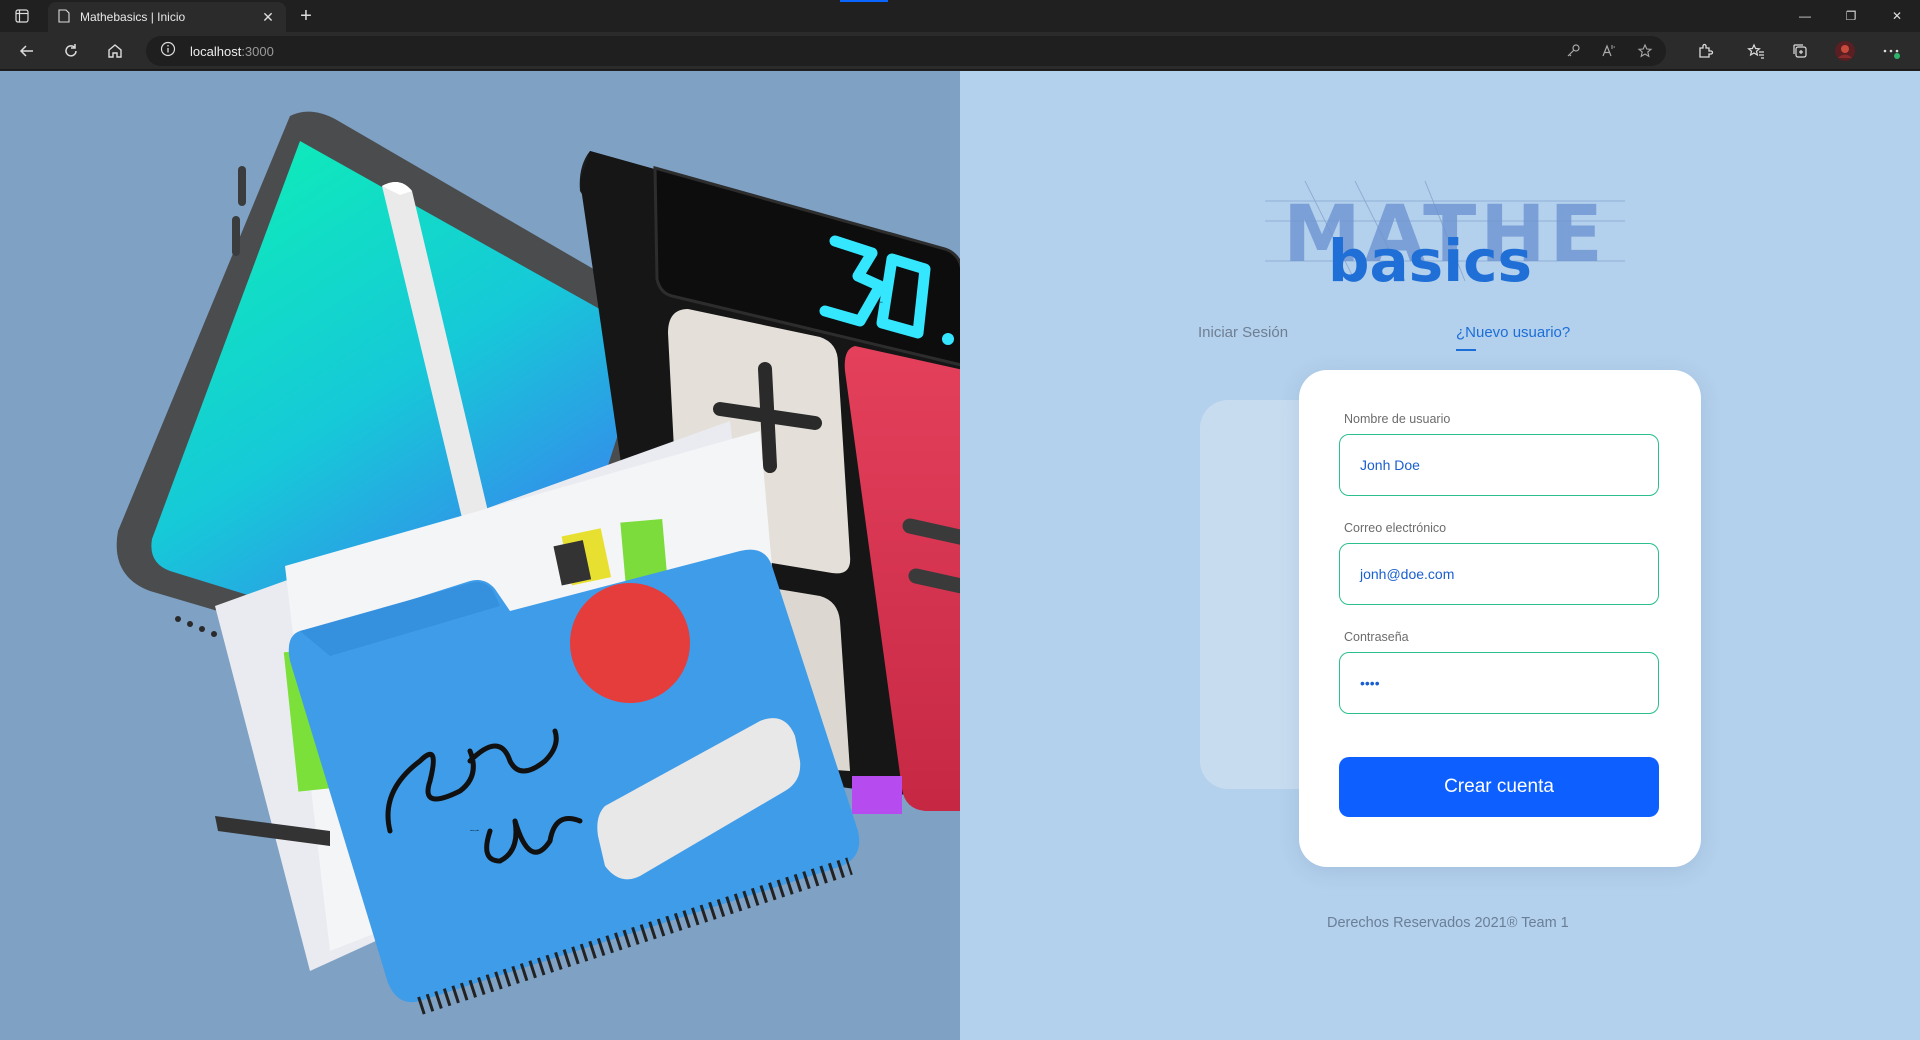  Describe the element at coordinates (216, 51) in the screenshot. I see `url-host: localhost` at that location.